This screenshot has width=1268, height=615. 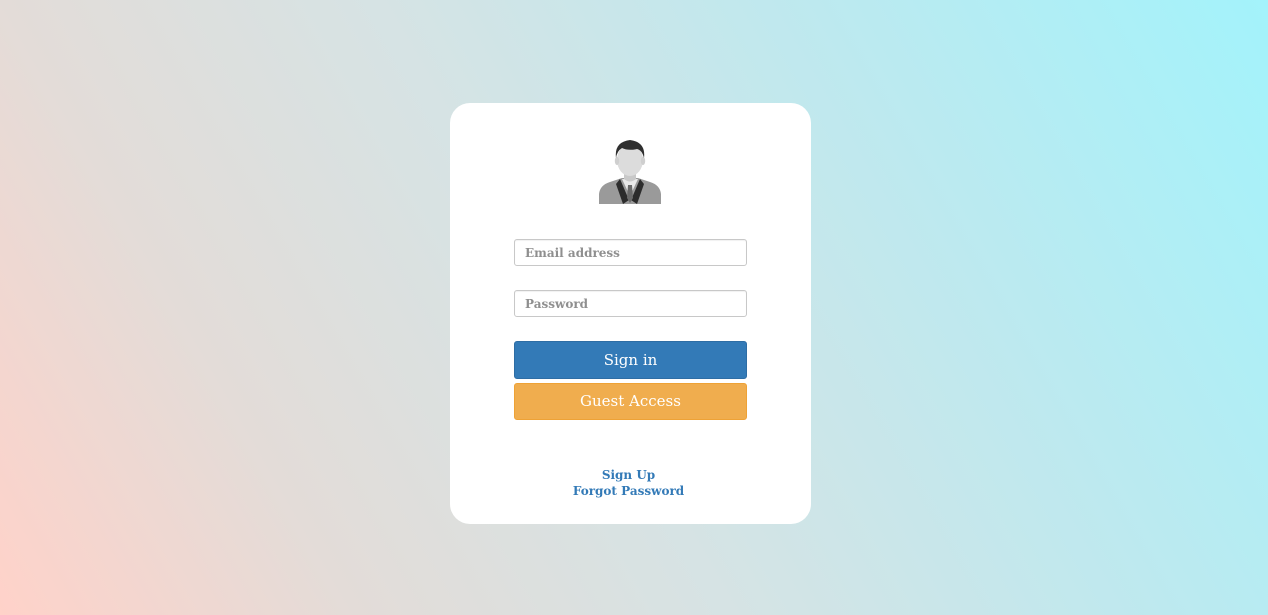 I want to click on forgot-password-link: Forgot Password, so click(x=628, y=491).